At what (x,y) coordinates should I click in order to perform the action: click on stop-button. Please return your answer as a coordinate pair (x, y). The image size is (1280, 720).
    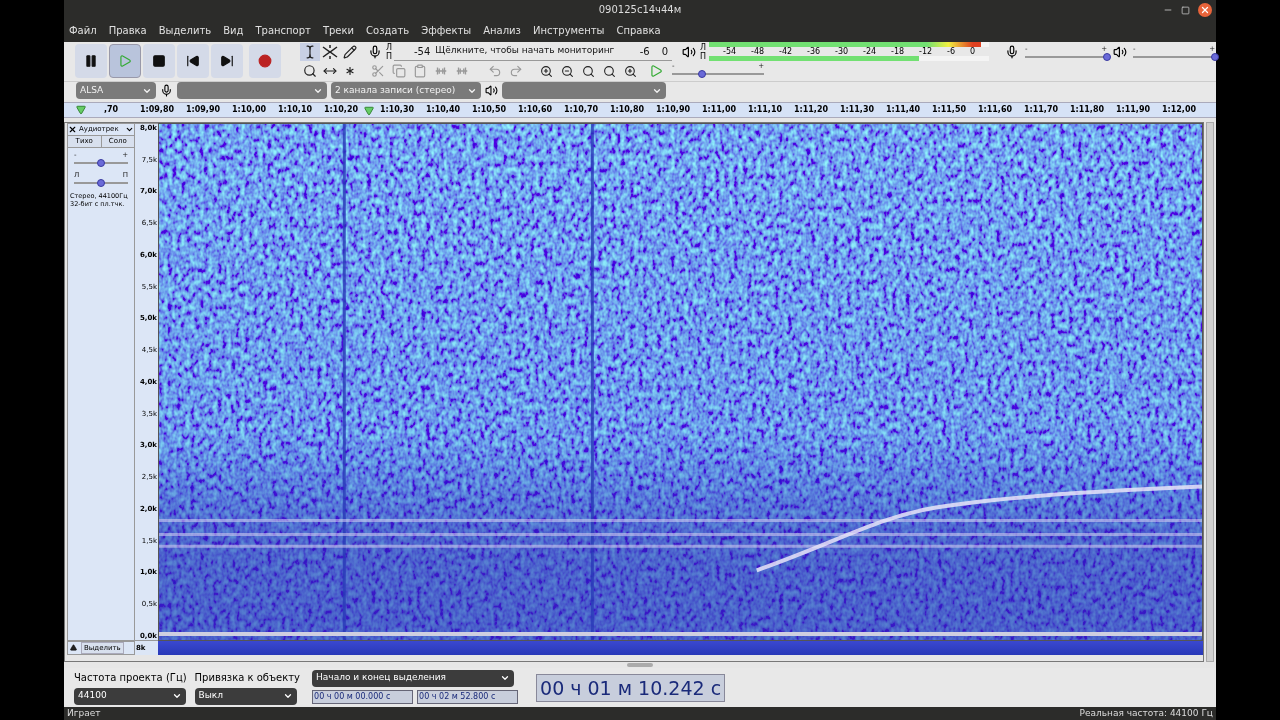
    Looking at the image, I should click on (159, 61).